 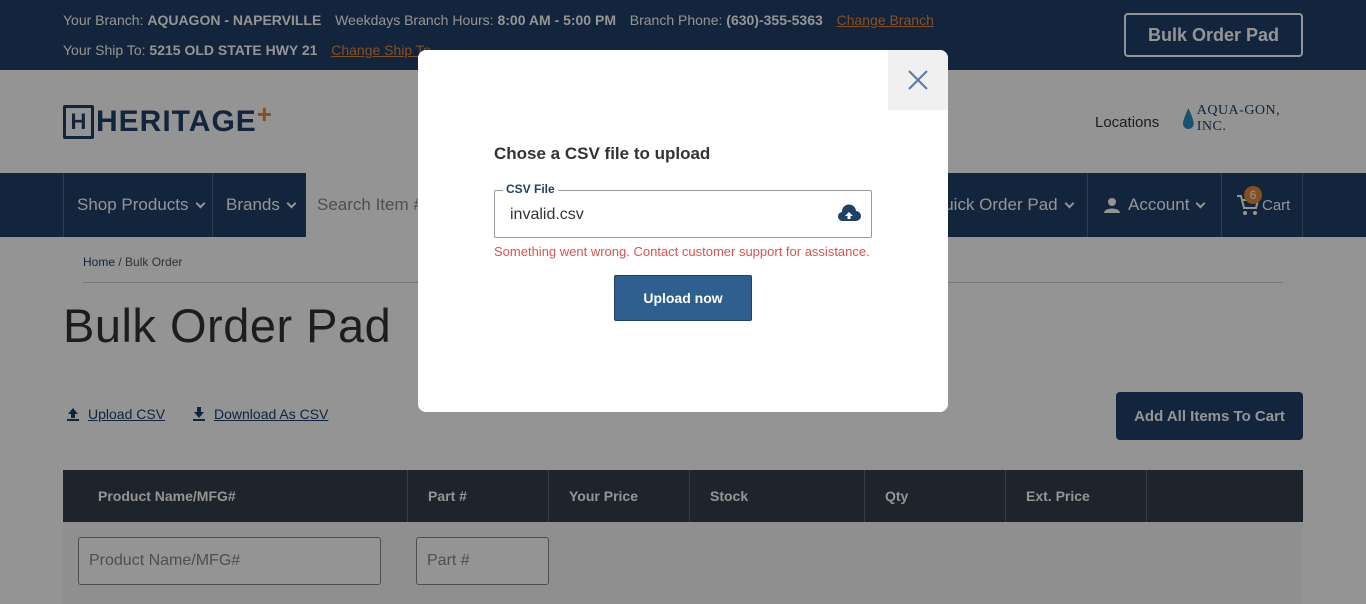 What do you see at coordinates (683, 298) in the screenshot?
I see `upload-now-button: Upload now` at bounding box center [683, 298].